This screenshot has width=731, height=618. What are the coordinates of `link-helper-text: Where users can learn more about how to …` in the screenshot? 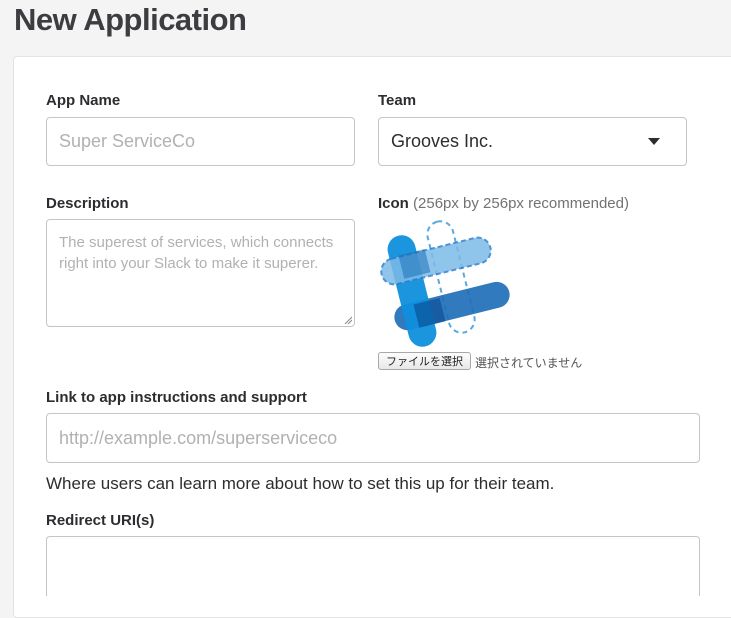 It's located at (300, 483).